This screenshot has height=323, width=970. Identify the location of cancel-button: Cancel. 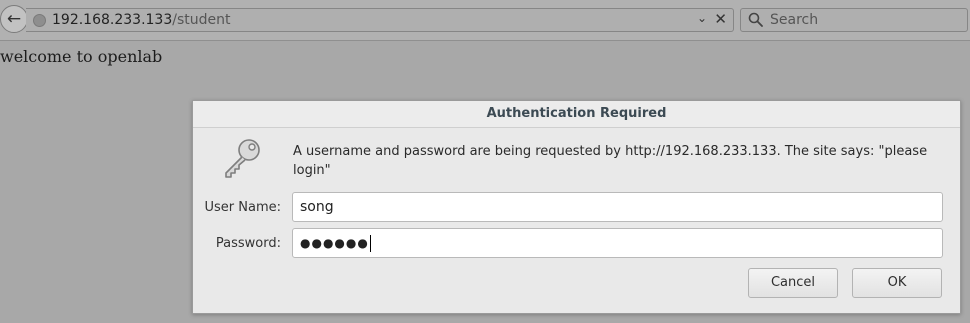
(793, 283).